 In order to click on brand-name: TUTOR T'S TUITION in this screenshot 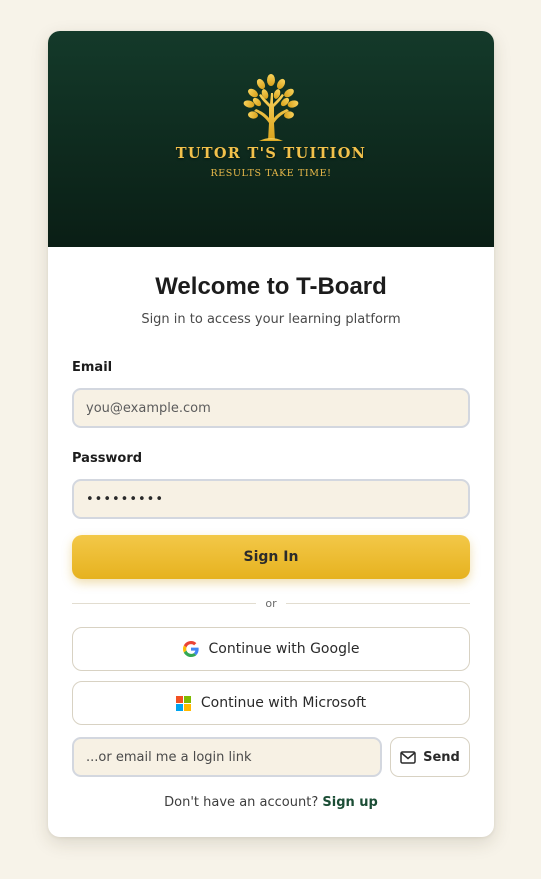, I will do `click(271, 153)`.